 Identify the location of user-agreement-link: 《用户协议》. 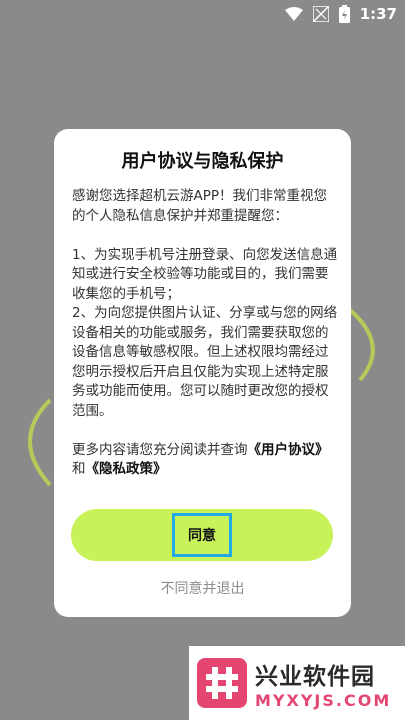
(288, 450).